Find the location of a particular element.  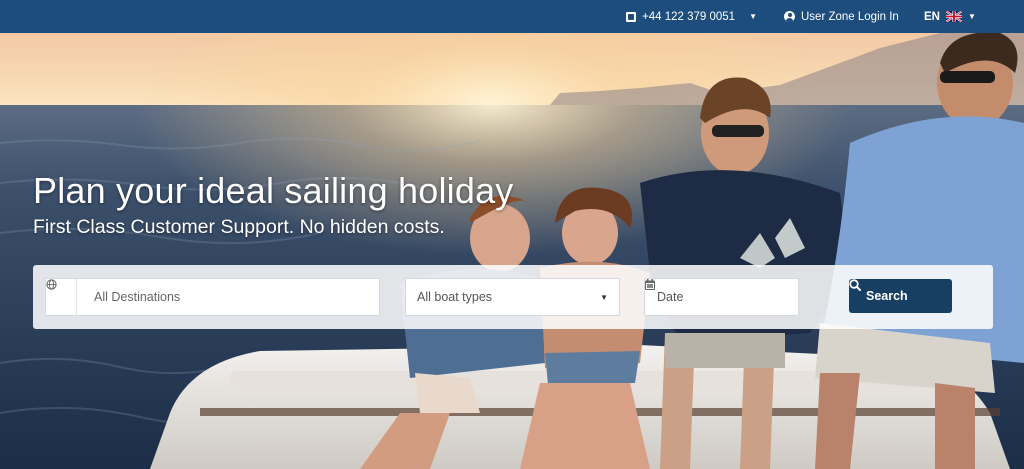

calendar-icon is located at coordinates (650, 284).